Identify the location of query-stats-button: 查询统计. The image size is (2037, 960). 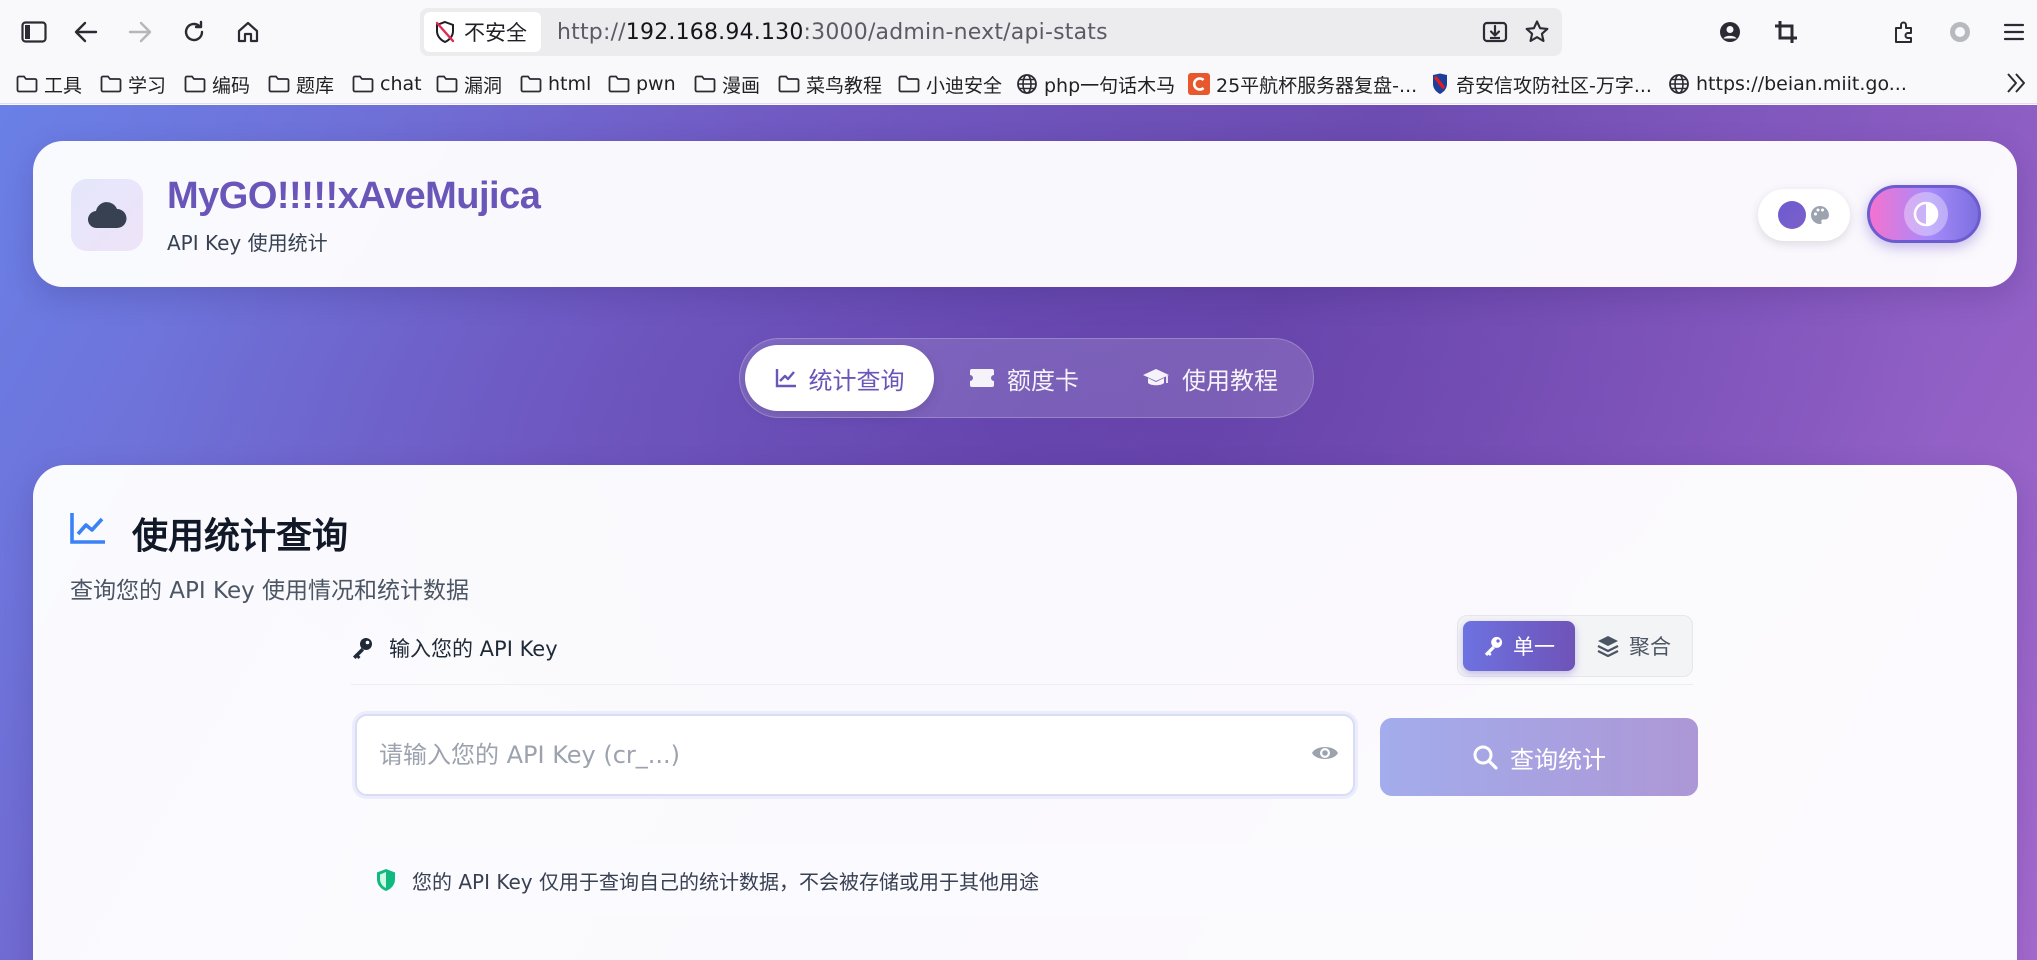
(1539, 757).